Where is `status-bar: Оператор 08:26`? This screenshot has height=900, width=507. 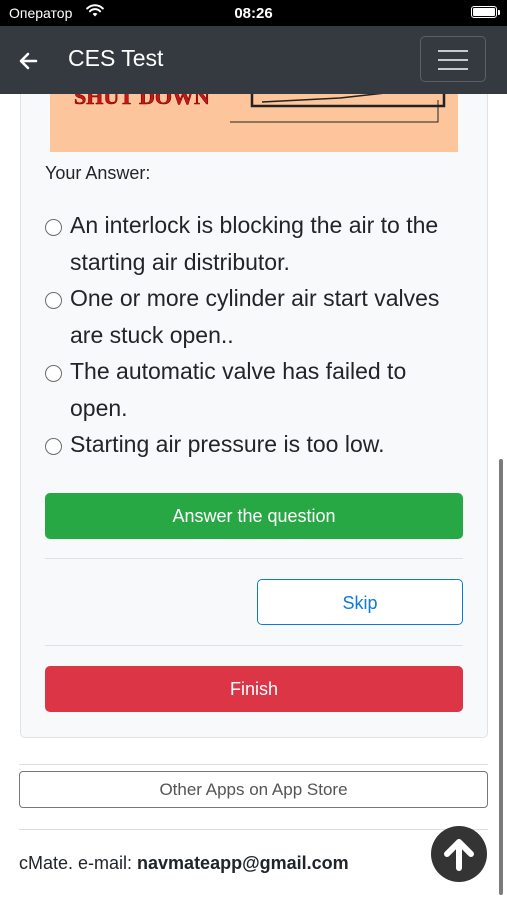
status-bar: Оператор 08:26 is located at coordinates (253, 13).